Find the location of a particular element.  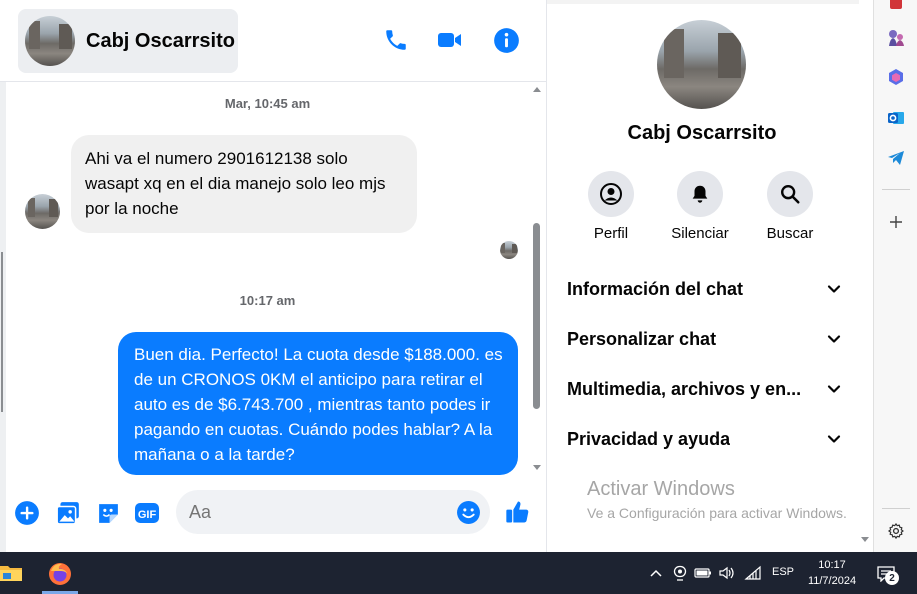

send-like-button is located at coordinates (518, 512).